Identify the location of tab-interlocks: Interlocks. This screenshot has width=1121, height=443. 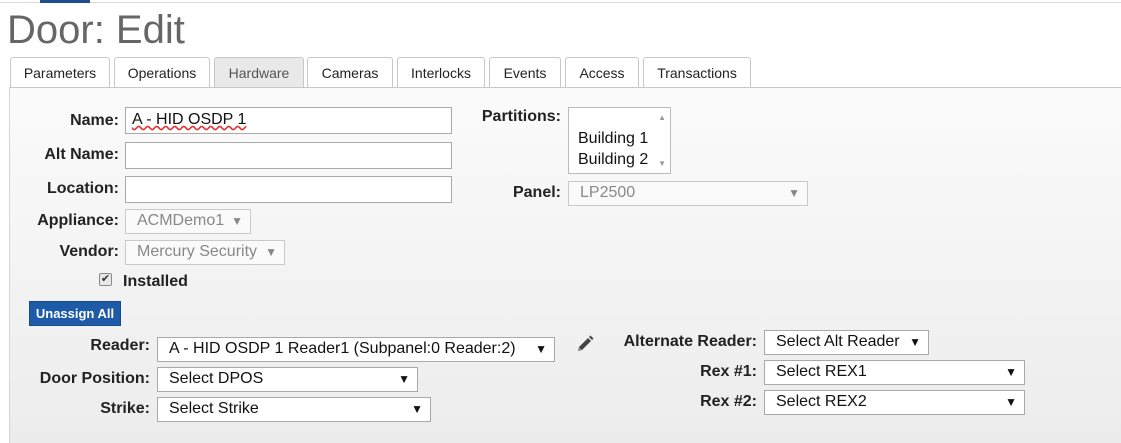
(441, 72).